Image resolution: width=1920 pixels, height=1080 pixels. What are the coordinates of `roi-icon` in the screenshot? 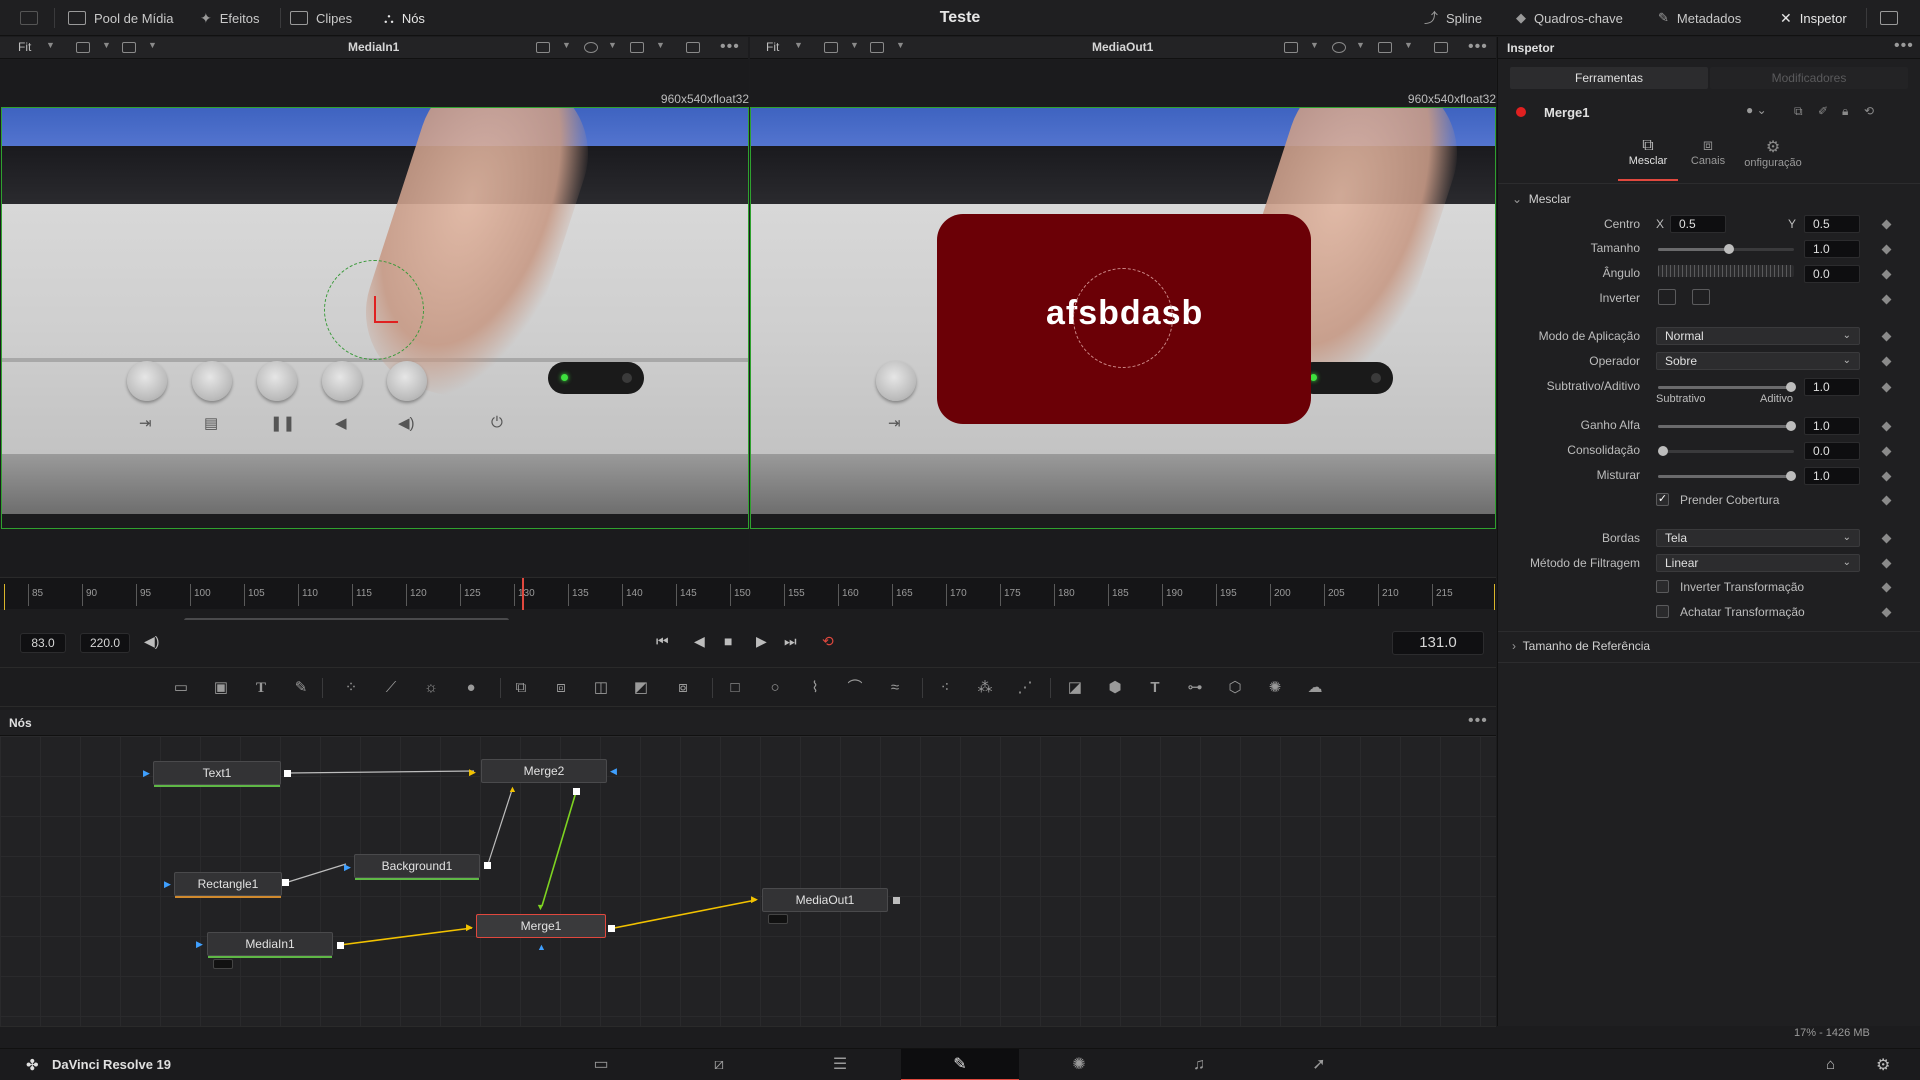 It's located at (543, 47).